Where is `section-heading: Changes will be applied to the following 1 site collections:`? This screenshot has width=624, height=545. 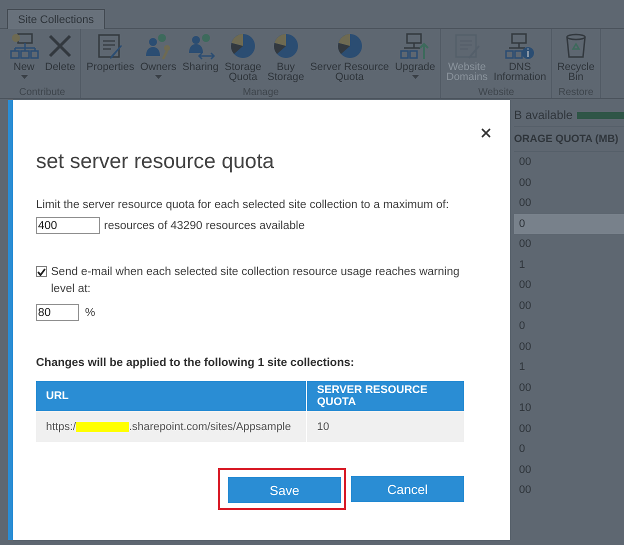
section-heading: Changes will be applied to the following 1 site collections: is located at coordinates (196, 363).